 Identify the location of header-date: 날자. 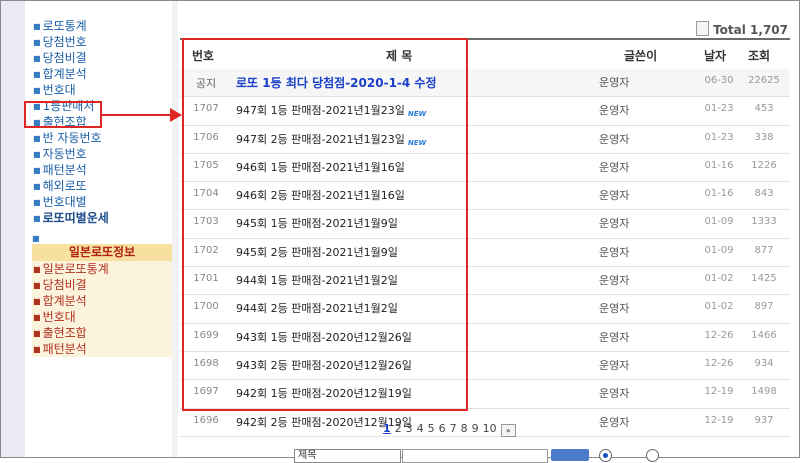
(715, 56).